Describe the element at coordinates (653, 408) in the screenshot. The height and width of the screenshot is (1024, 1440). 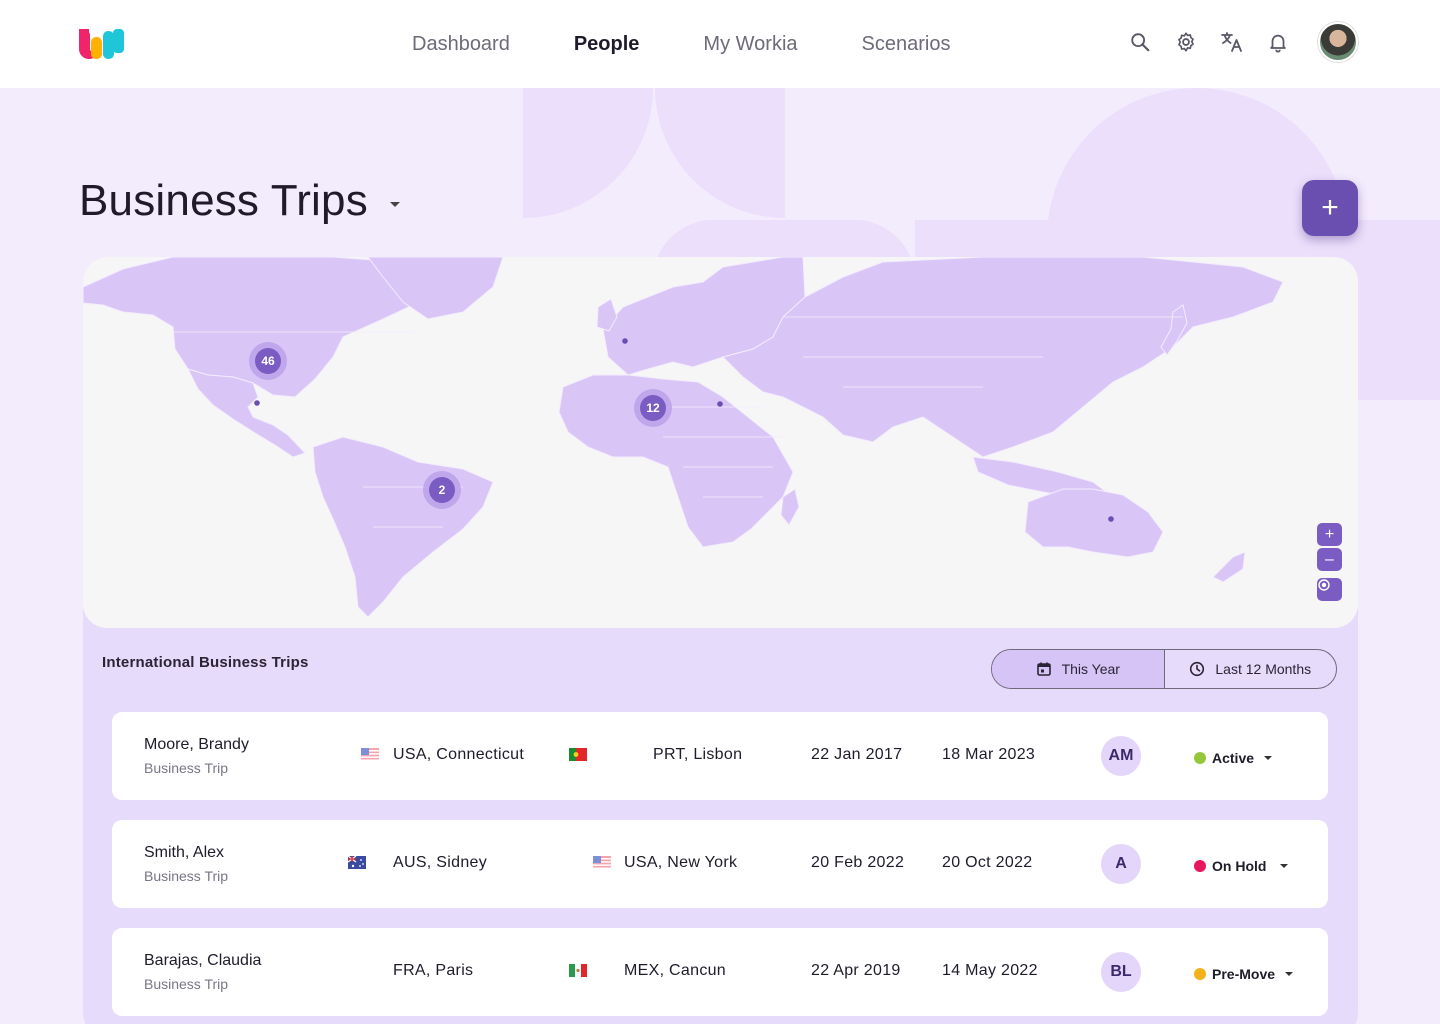
I see `map-cluster-count: 12` at that location.